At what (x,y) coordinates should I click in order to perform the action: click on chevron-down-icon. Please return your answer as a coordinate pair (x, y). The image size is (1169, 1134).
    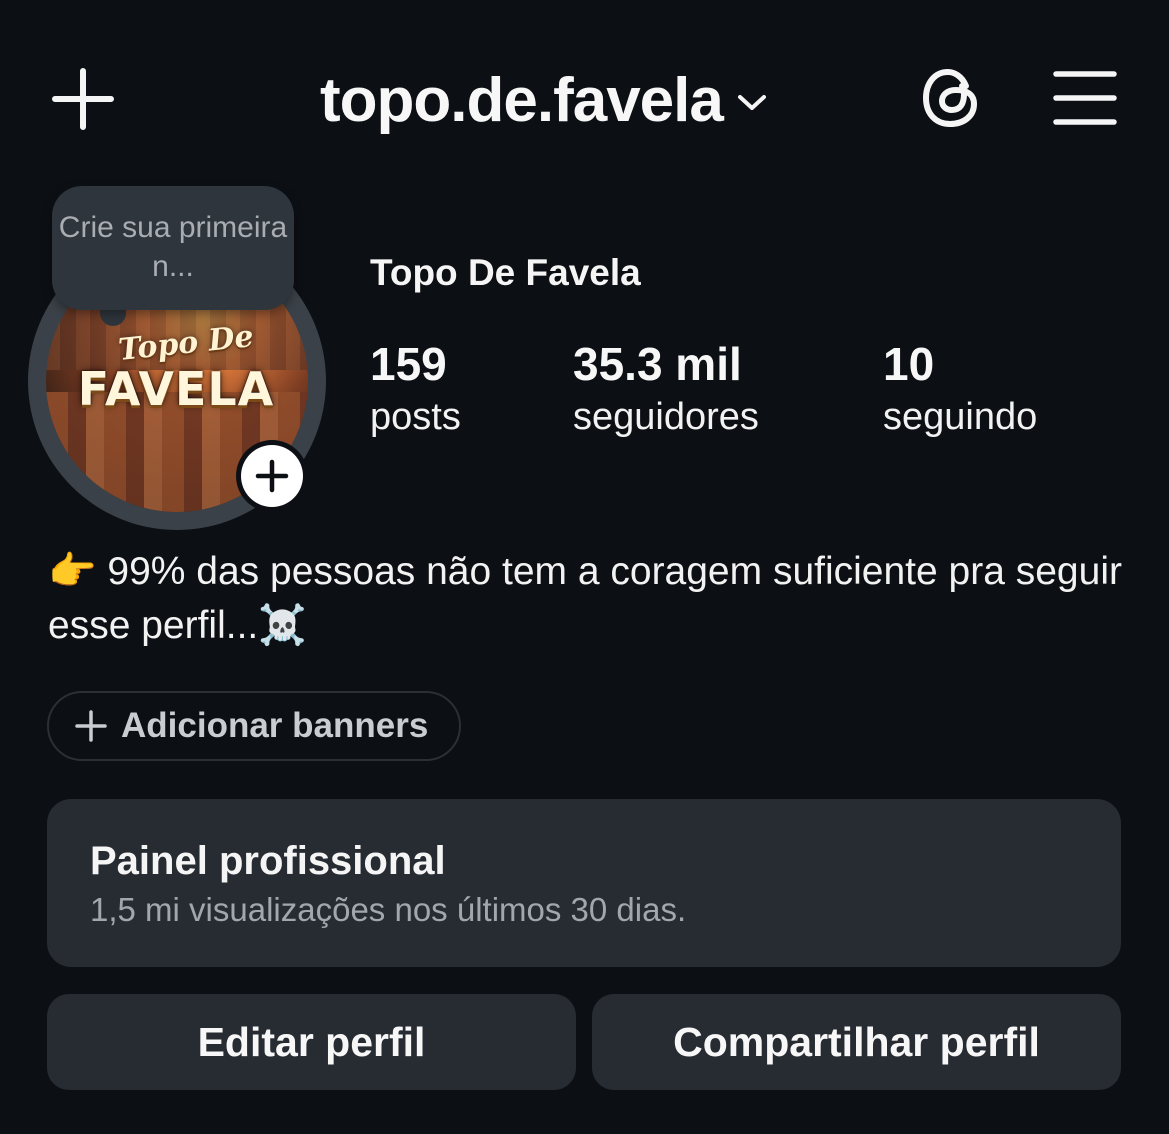
    Looking at the image, I should click on (751, 102).